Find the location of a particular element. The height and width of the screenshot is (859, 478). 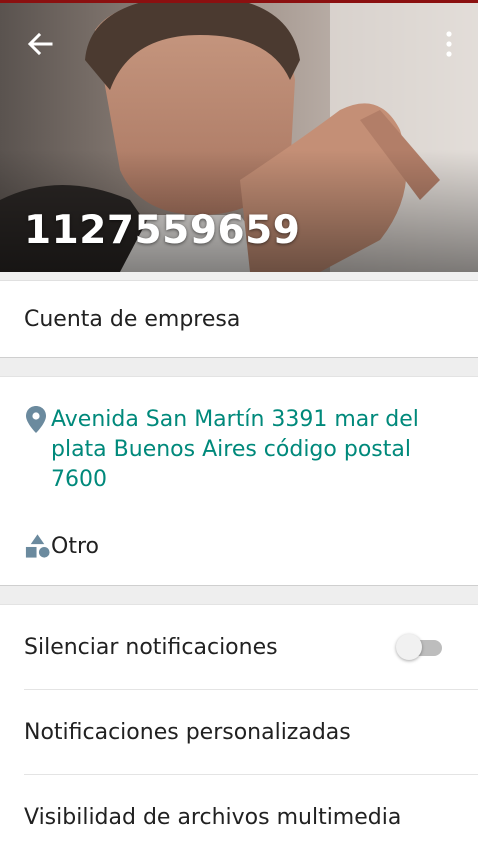

category-text: Otro is located at coordinates (75, 546).